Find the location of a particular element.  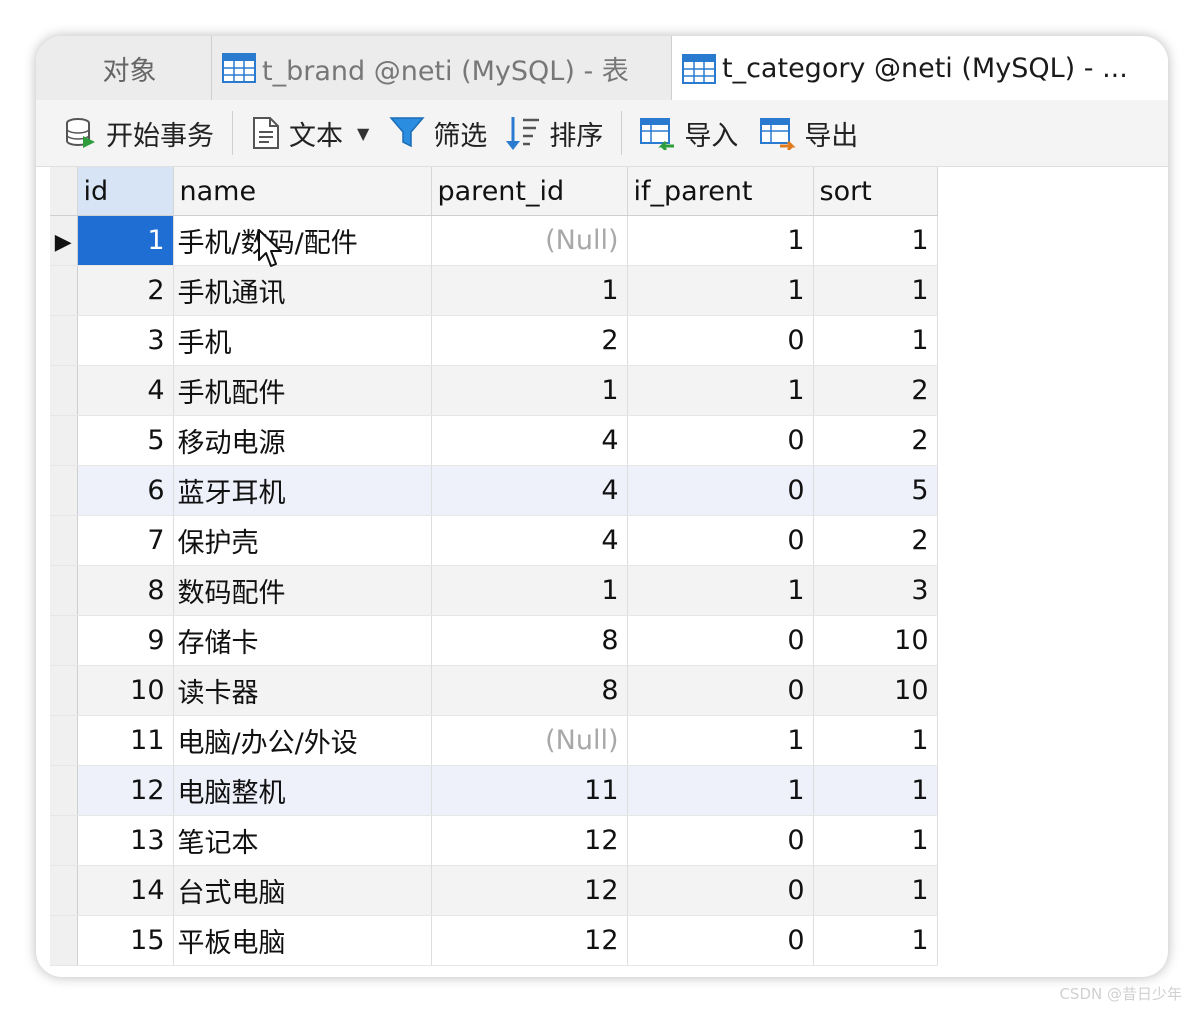

tab-t-brand: t_brand @neti (MySQL) - 表 is located at coordinates (442, 68).